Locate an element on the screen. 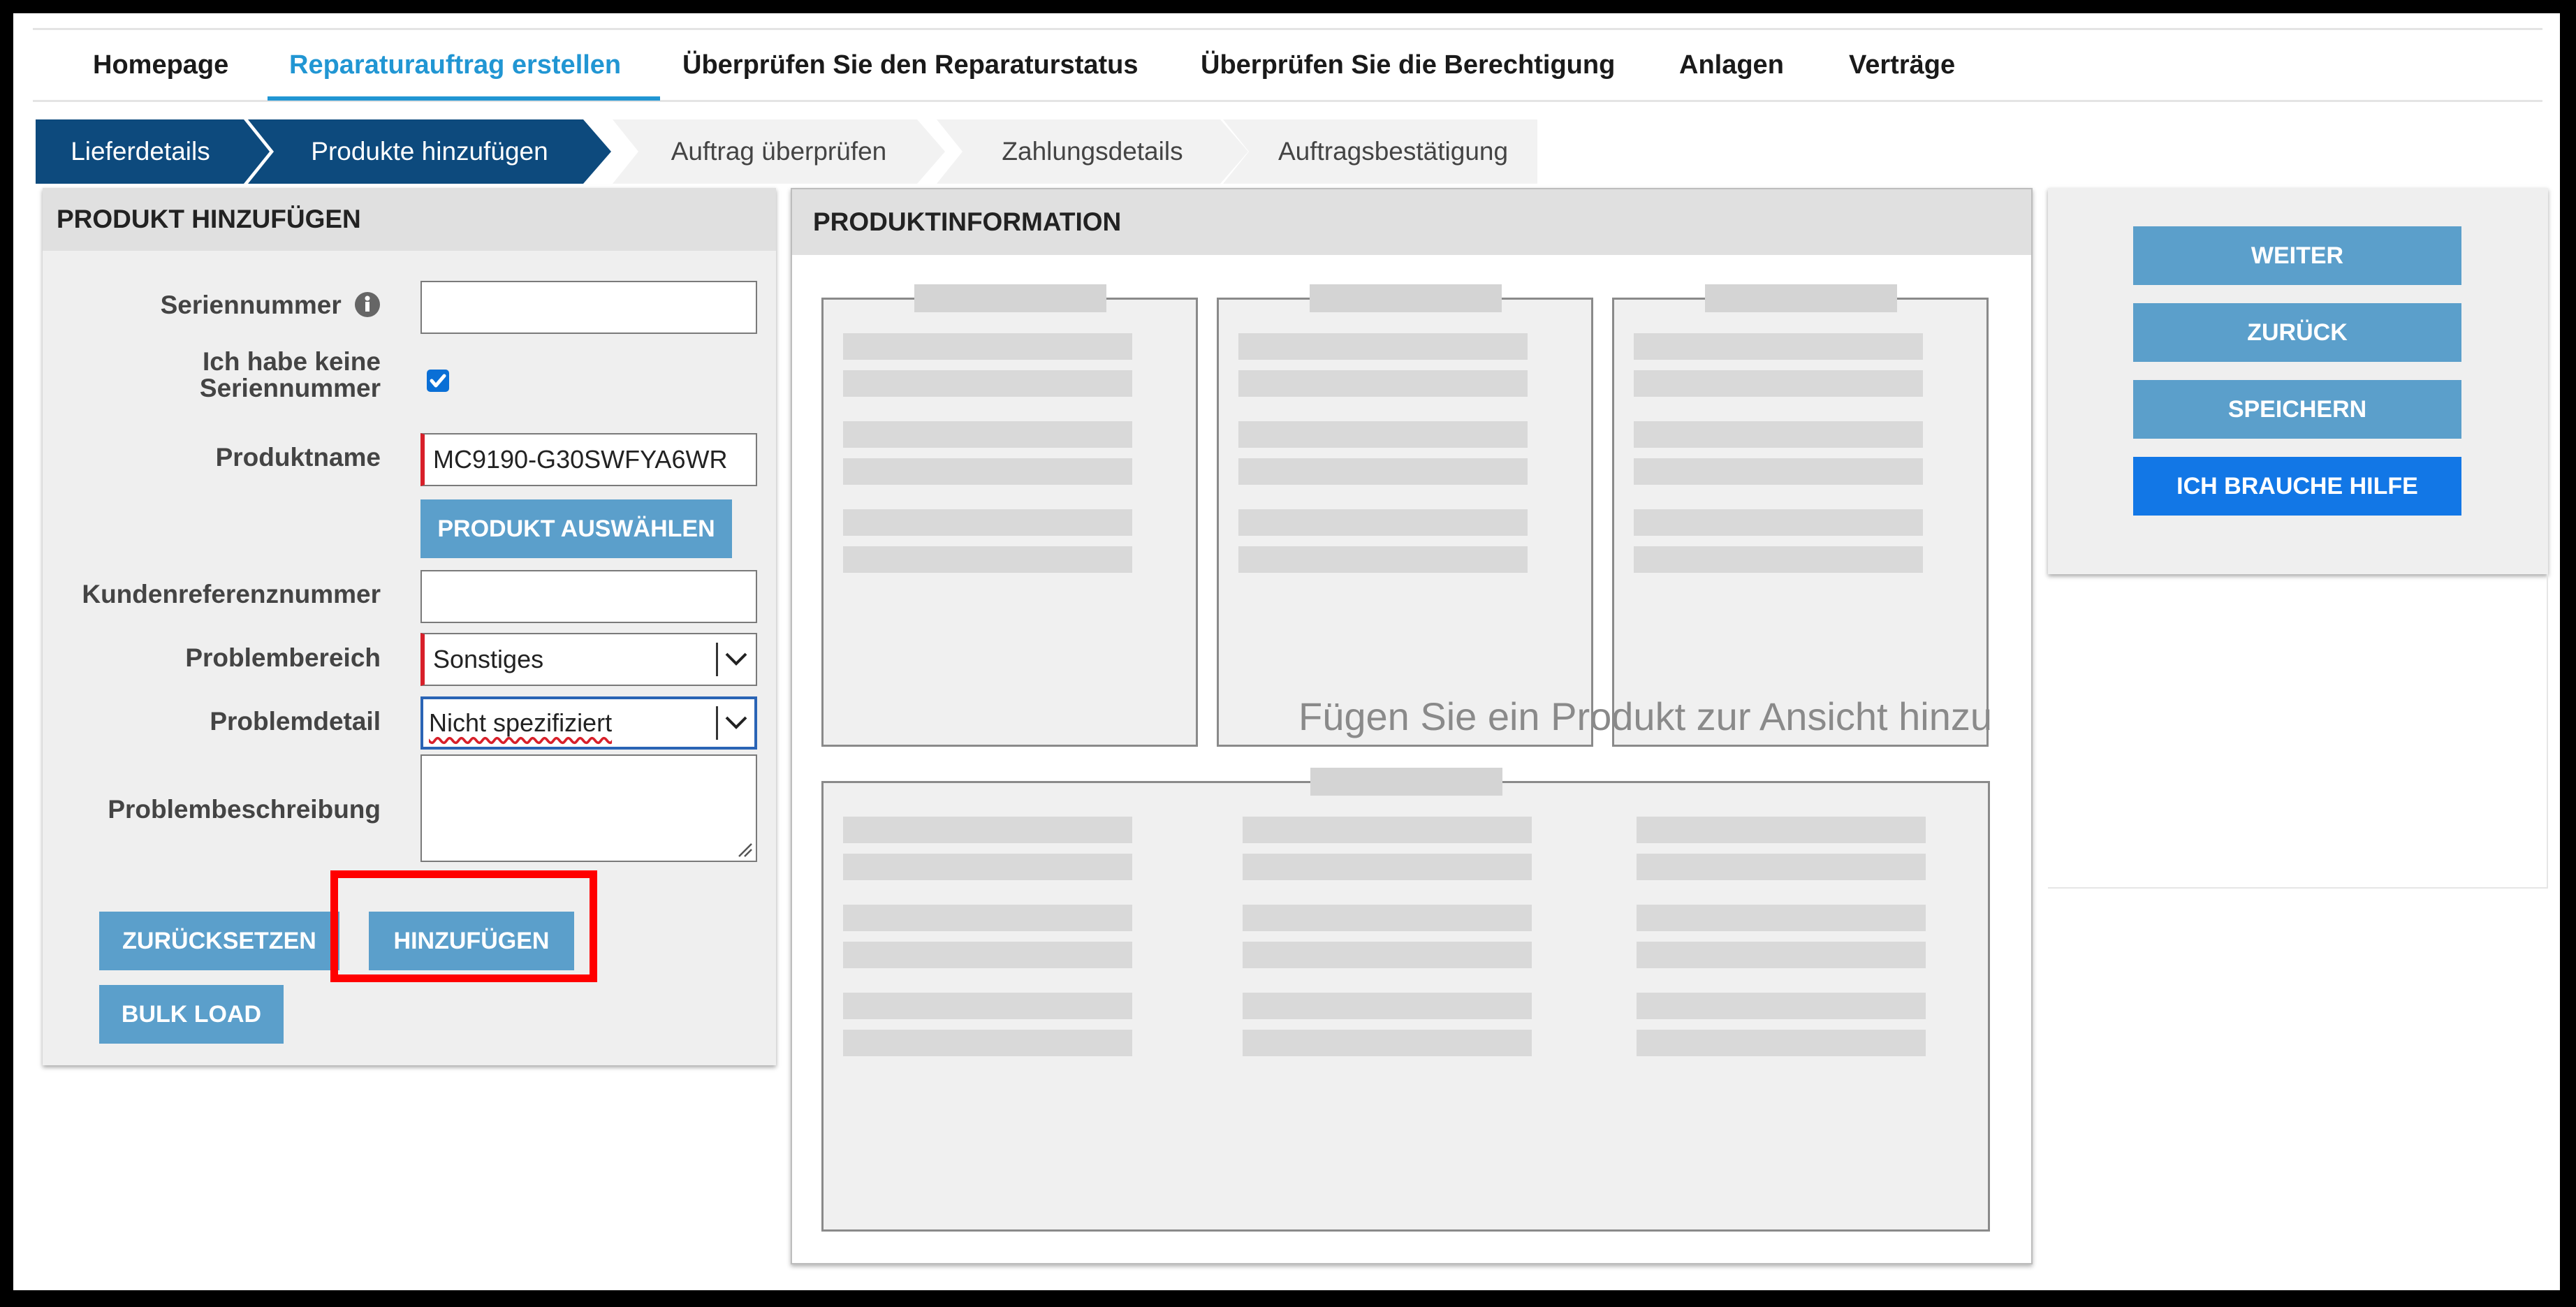 The width and height of the screenshot is (2576, 1307). nav-homepage: Homepage is located at coordinates (160, 65).